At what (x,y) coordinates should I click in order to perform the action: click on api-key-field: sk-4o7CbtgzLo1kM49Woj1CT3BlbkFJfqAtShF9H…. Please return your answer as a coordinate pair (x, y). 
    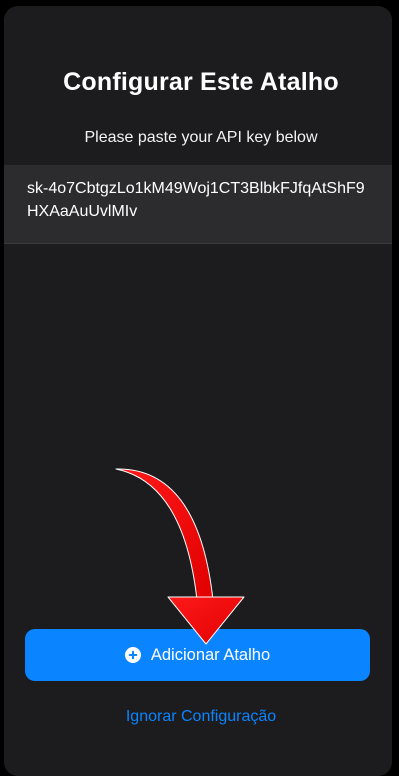
    Looking at the image, I should click on (198, 204).